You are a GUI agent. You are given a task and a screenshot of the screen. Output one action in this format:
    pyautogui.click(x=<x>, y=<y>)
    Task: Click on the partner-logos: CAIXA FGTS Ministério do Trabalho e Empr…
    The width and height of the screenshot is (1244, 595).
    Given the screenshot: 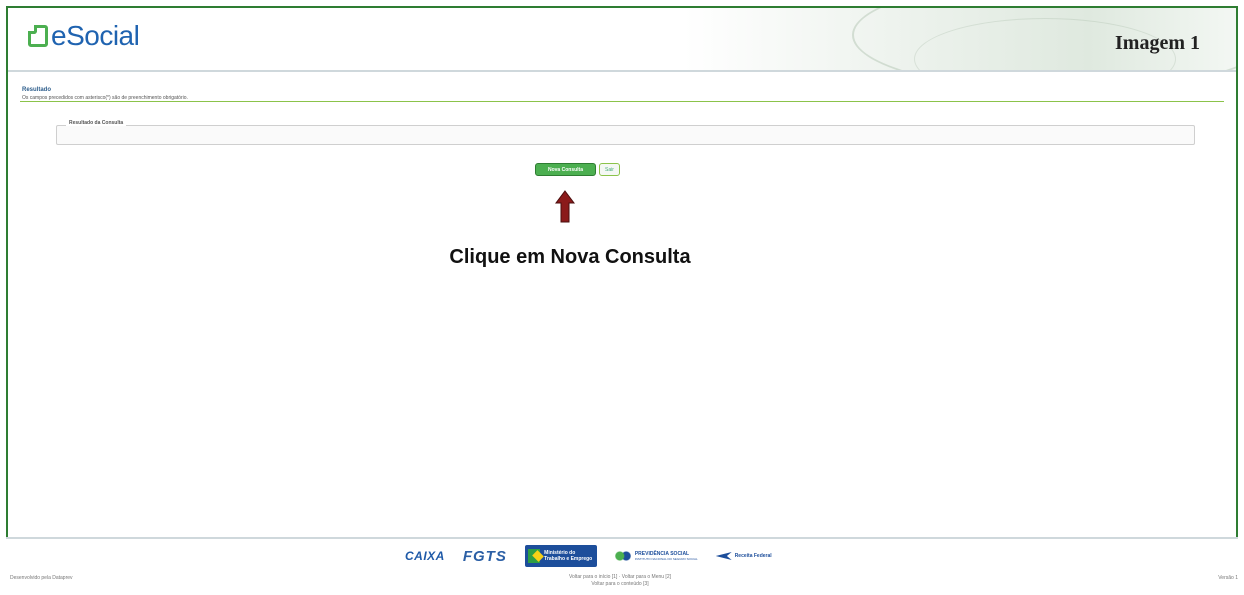 What is the action you would take?
    pyautogui.click(x=588, y=556)
    